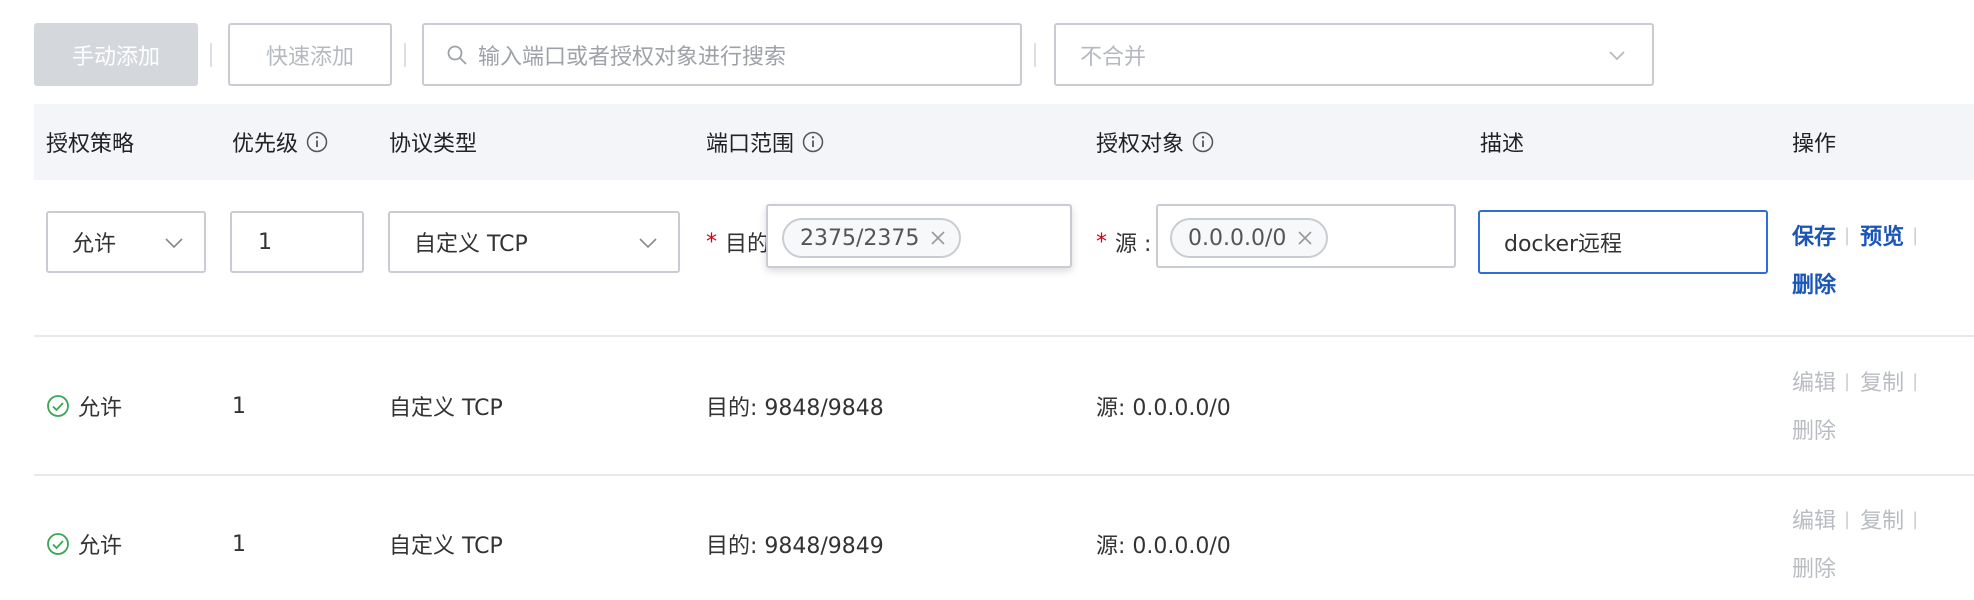 The height and width of the screenshot is (600, 1974). I want to click on priority-input: 1, so click(297, 242).